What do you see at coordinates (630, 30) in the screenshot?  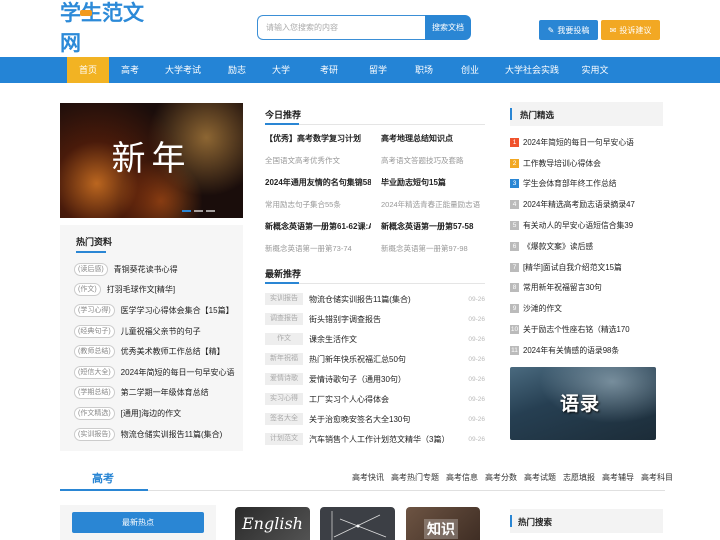 I see `complaint-button: ✉ 投诉建议` at bounding box center [630, 30].